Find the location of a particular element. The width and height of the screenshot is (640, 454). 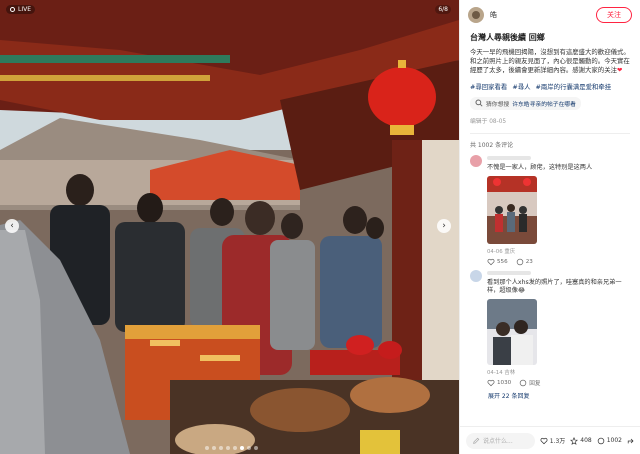

share-icon is located at coordinates (630, 440).